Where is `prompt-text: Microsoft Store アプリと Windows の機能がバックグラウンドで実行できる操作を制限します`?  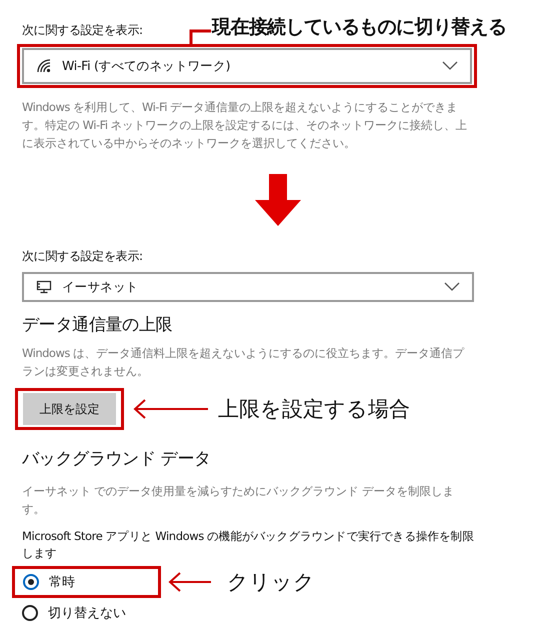
prompt-text: Microsoft Store アプリと Windows の機能がバックグラウンドで実行できる操作を制限します is located at coordinates (248, 545).